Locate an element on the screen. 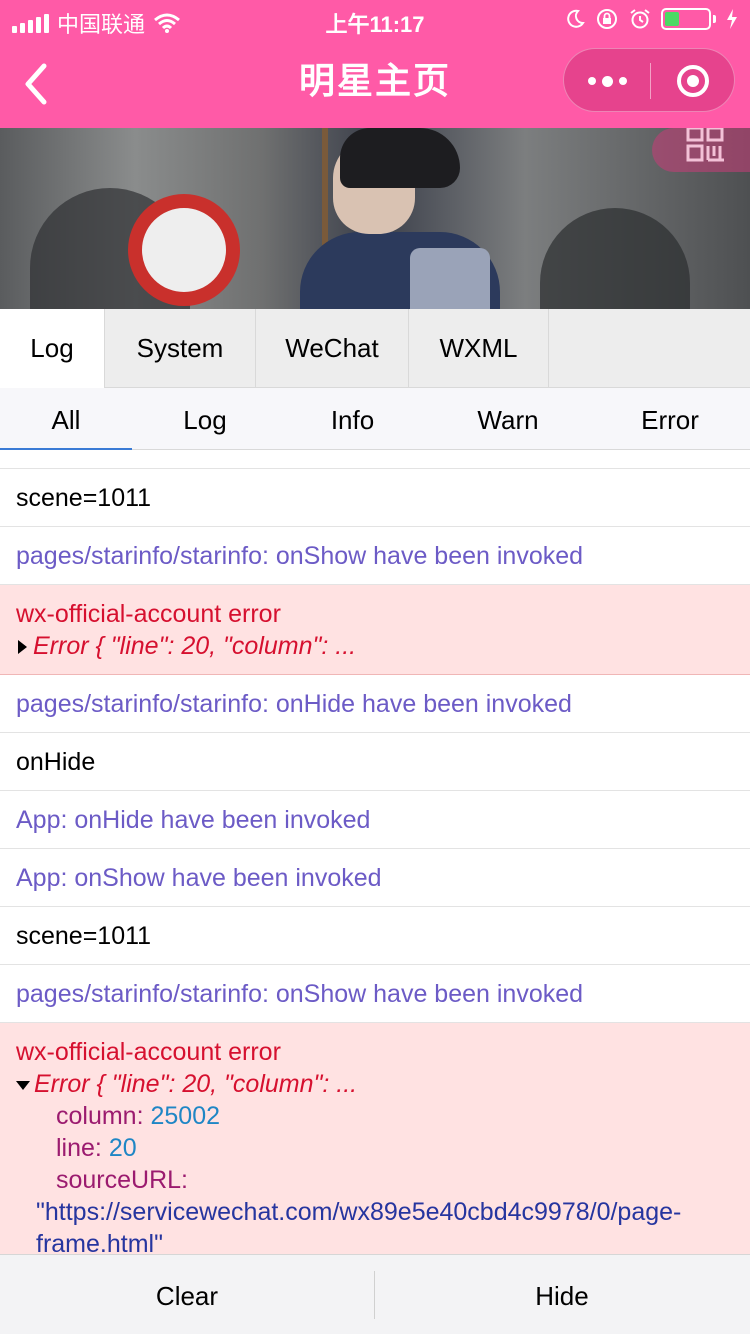  vconsole-bottom-bar: Clear Hide is located at coordinates (375, 1294).